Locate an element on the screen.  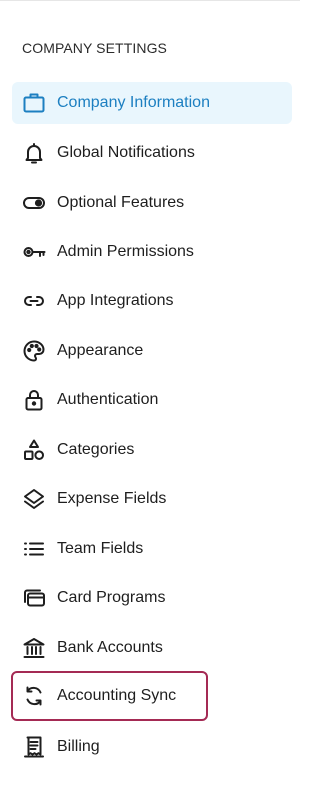
nav-item-label: Company Information is located at coordinates (133, 102).